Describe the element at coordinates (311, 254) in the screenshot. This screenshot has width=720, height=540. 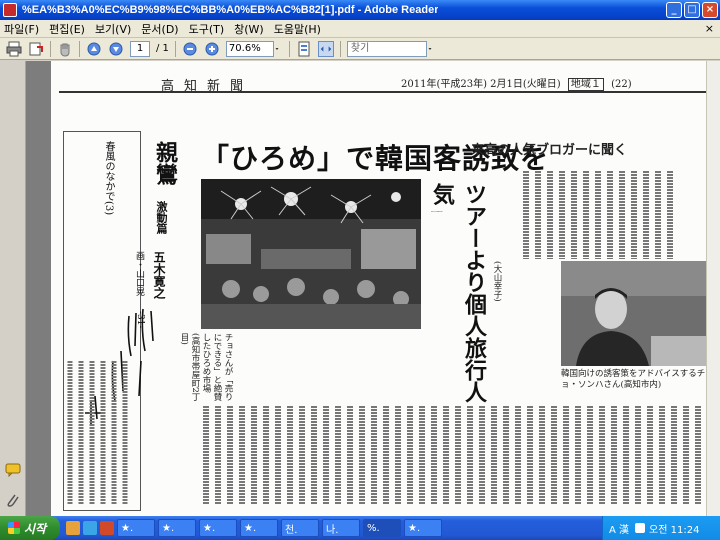
I see `market-photo` at that location.